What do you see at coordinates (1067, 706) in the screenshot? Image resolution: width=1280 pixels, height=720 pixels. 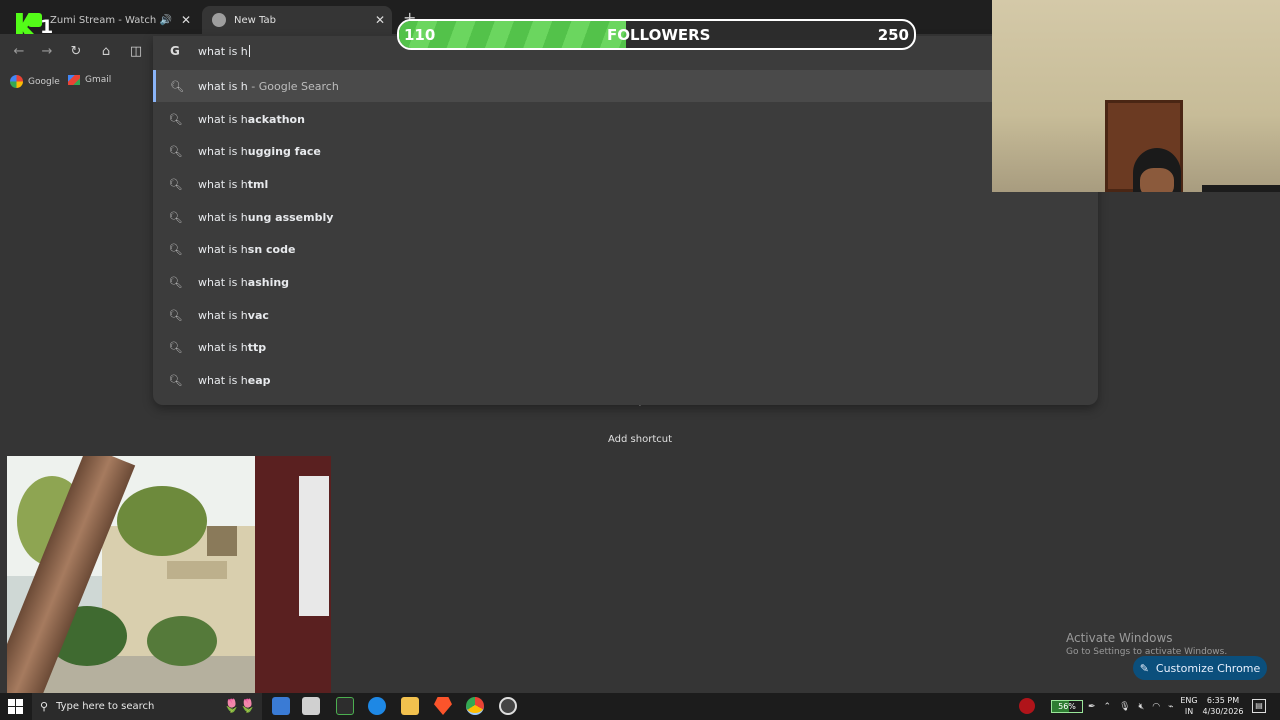 I see `battery-indicator: 56%` at bounding box center [1067, 706].